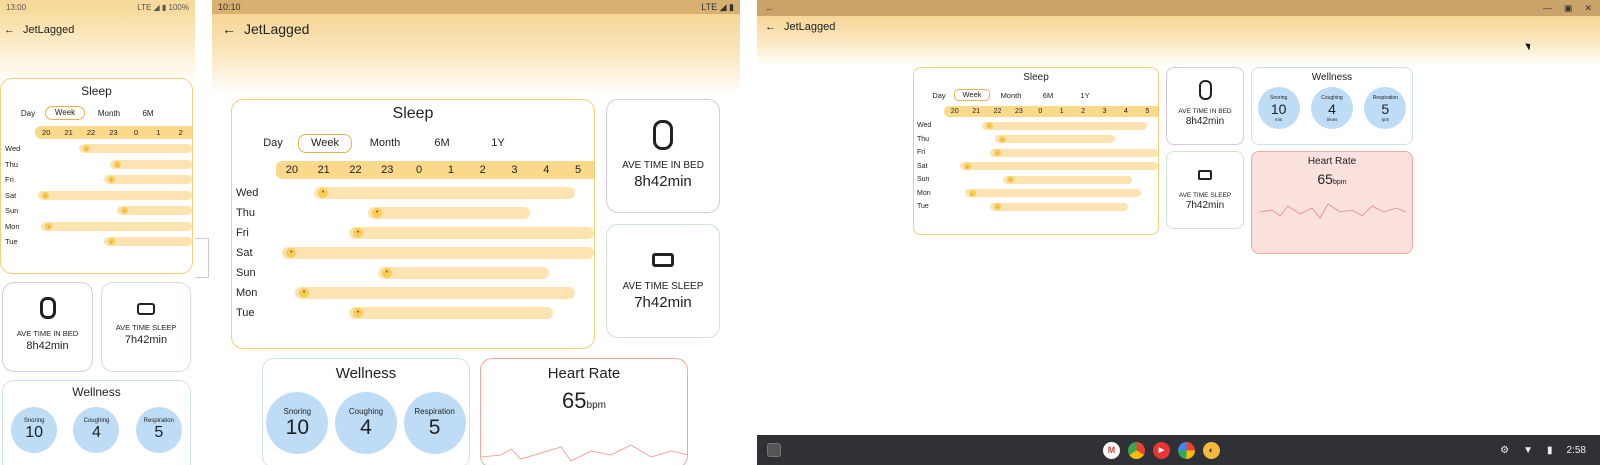 The width and height of the screenshot is (1600, 465). I want to click on maximize-icon: ▣, so click(1568, 8).